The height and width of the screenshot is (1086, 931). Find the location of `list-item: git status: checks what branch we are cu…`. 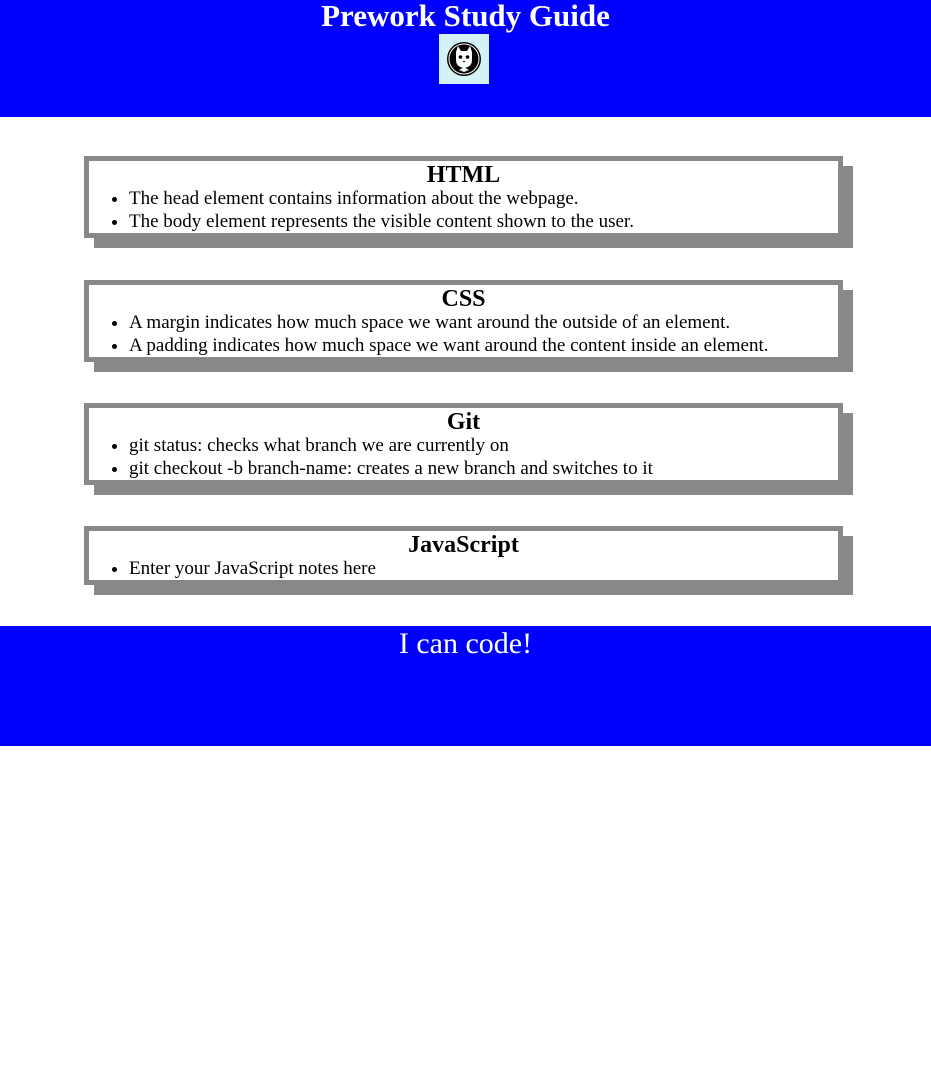

list-item: git status: checks what branch we are cu… is located at coordinates (483, 445).